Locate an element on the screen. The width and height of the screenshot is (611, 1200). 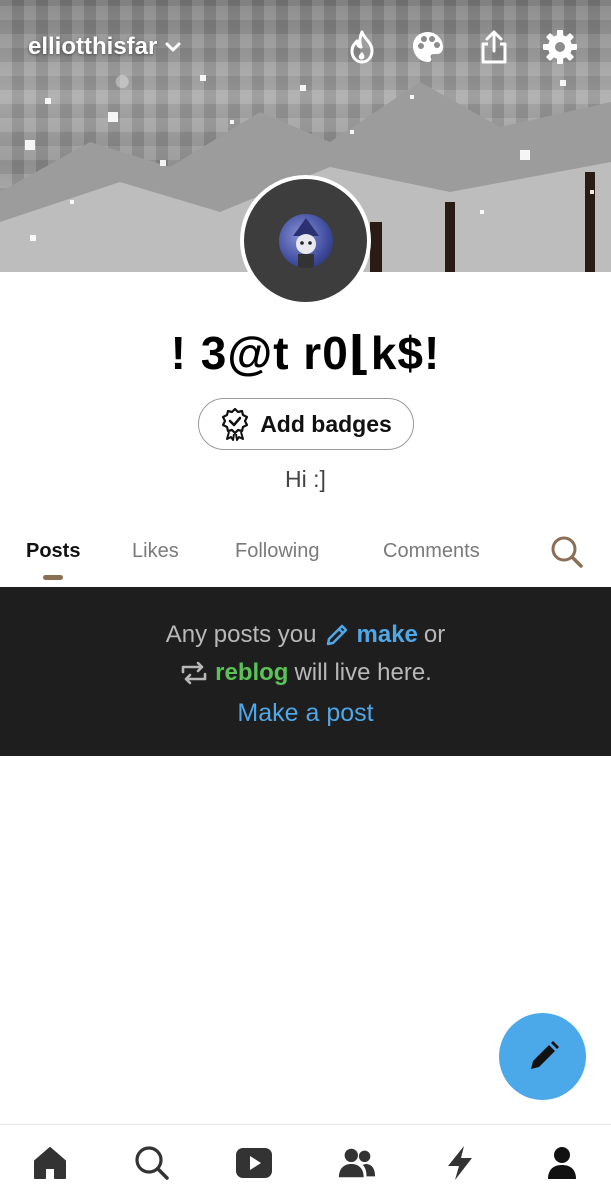
palette-icon is located at coordinates (428, 47).